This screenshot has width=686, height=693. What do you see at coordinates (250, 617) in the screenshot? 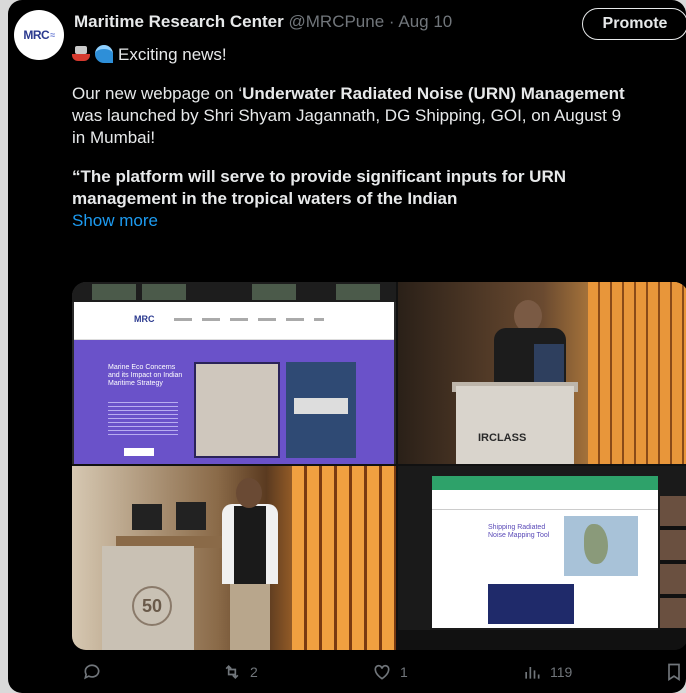
I see `presenter-legs` at bounding box center [250, 617].